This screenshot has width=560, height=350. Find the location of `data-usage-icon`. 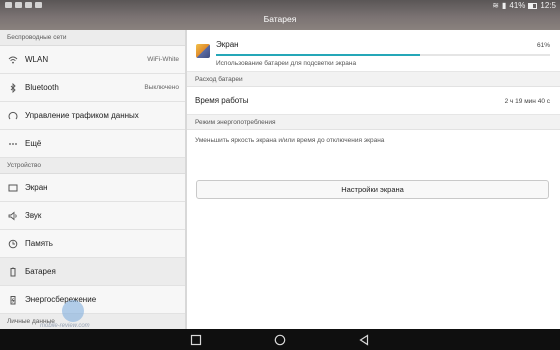

data-usage-icon is located at coordinates (13, 116).